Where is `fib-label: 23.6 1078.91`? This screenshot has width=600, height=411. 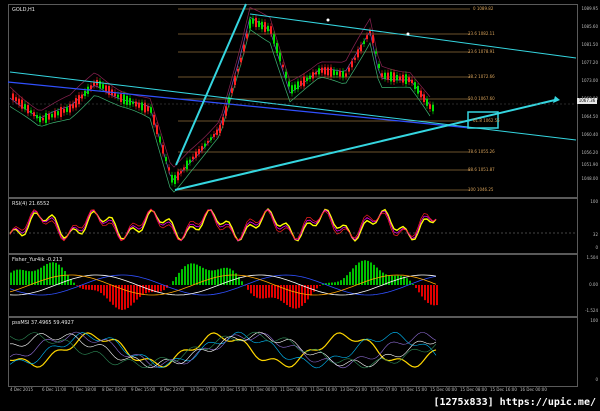 fib-label: 23.6 1078.91 is located at coordinates (481, 51).